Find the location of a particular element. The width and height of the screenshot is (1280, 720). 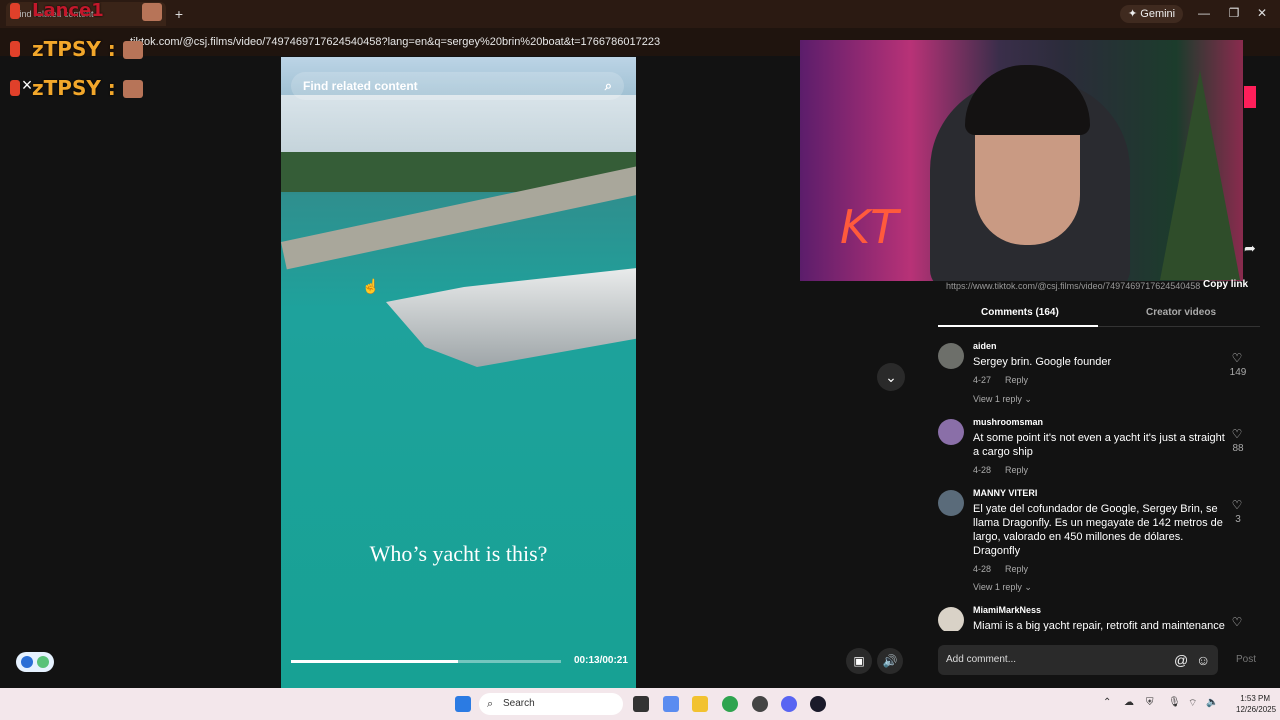

security-icon: ⛨ is located at coordinates (1150, 702).